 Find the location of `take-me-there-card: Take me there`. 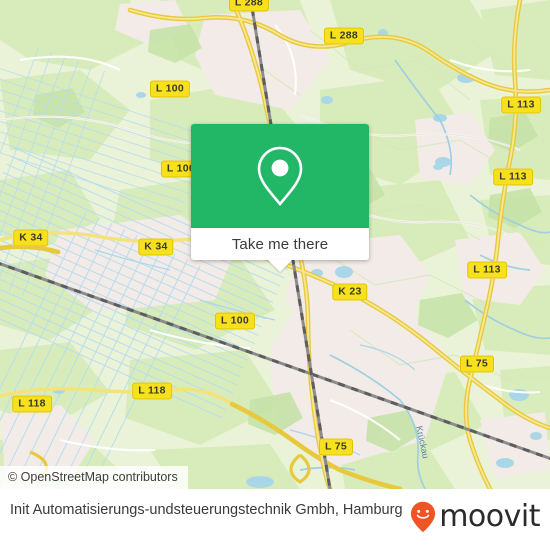

take-me-there-card: Take me there is located at coordinates (280, 198).